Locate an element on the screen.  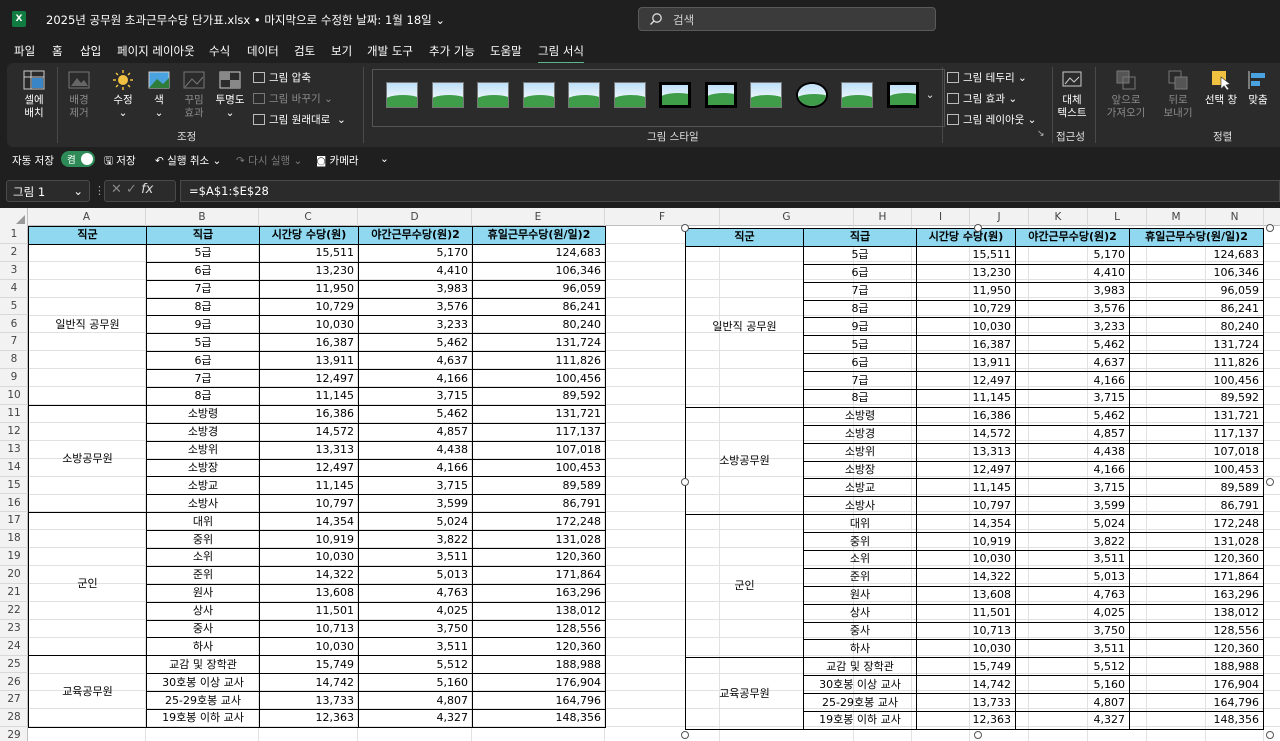
menu-tab-10: 도움말 is located at coordinates (506, 51).